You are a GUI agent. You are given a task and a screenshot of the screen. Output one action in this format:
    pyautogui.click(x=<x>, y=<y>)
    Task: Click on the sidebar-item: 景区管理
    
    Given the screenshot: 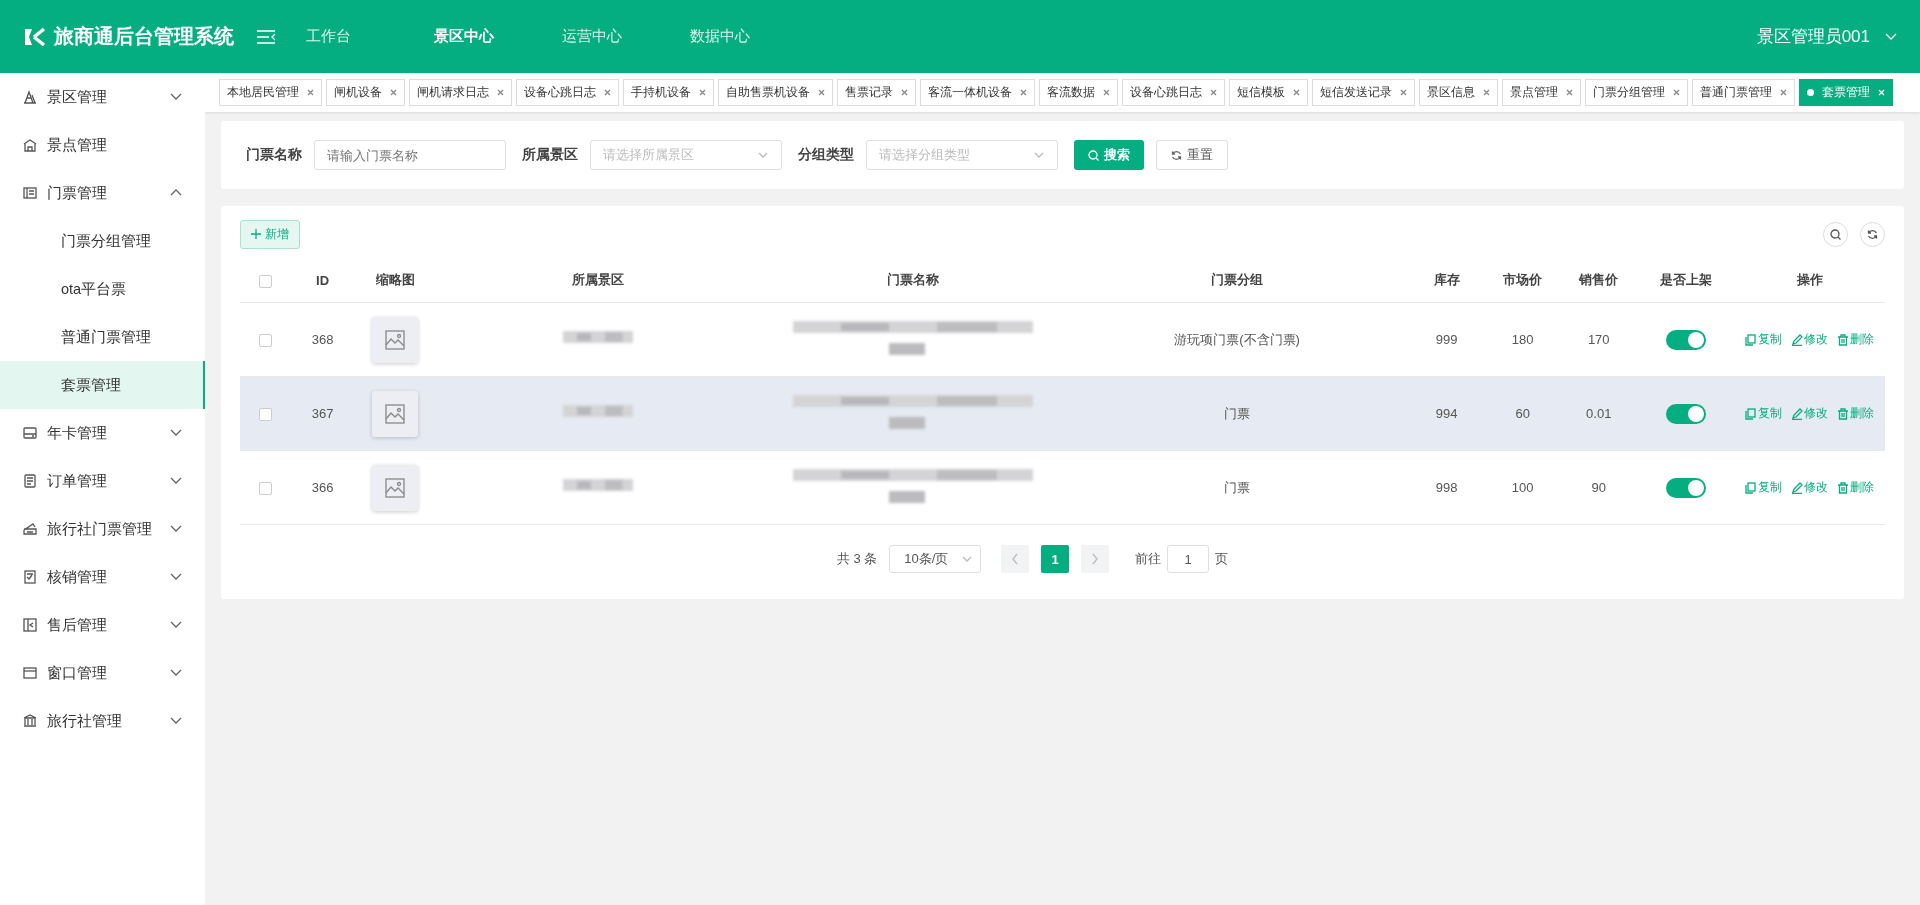 What is the action you would take?
    pyautogui.click(x=102, y=97)
    